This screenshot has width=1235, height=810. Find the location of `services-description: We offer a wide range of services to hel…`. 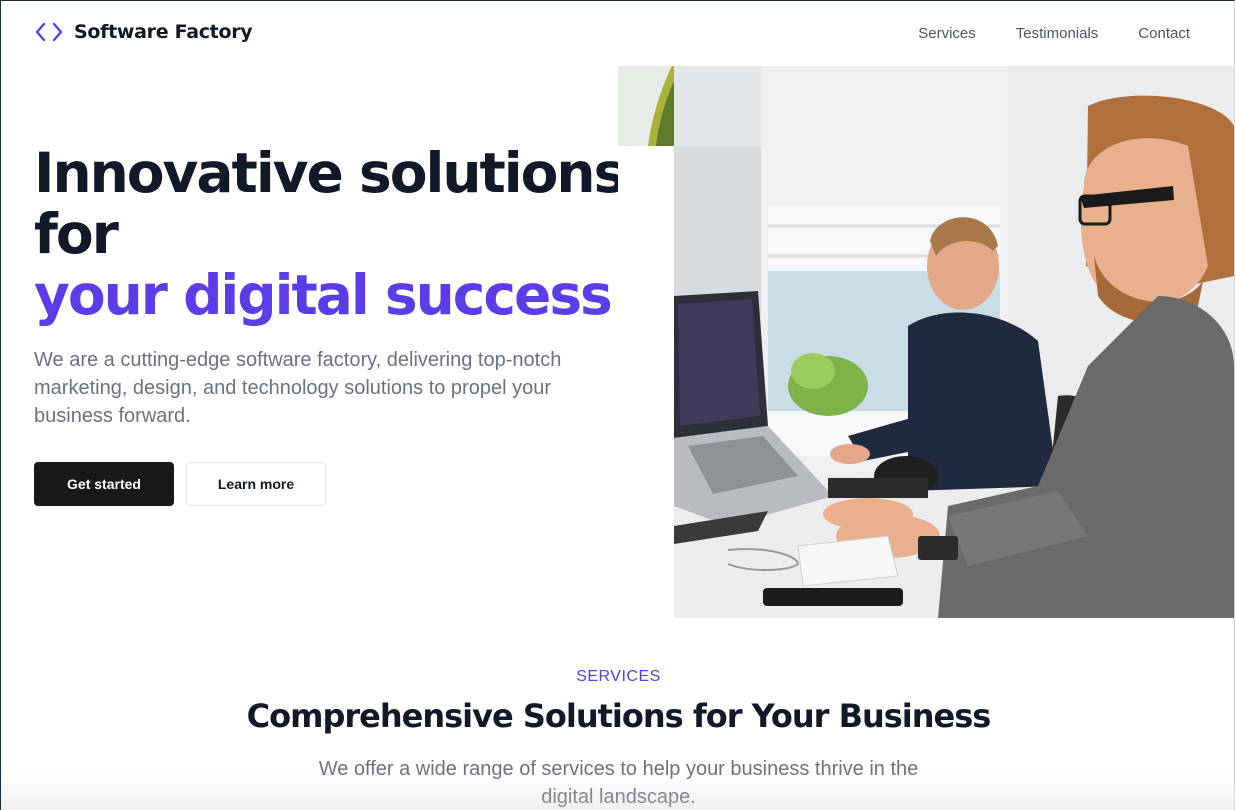

services-description: We offer a wide range of services to hel… is located at coordinates (618, 783).